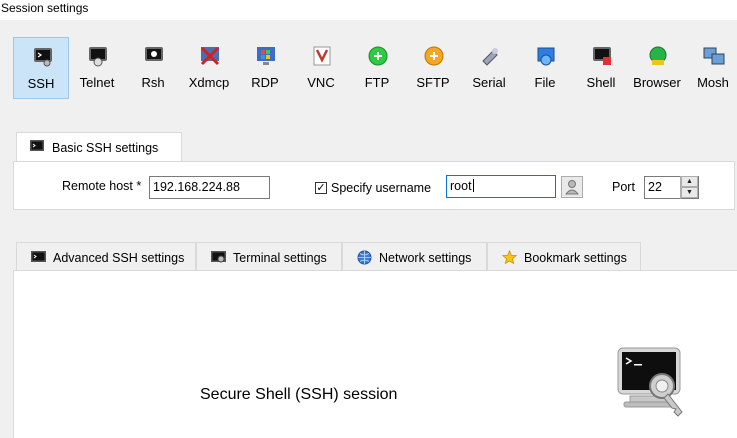 The height and width of the screenshot is (438, 737). Describe the element at coordinates (98, 57) in the screenshot. I see `telnet-icon` at that location.